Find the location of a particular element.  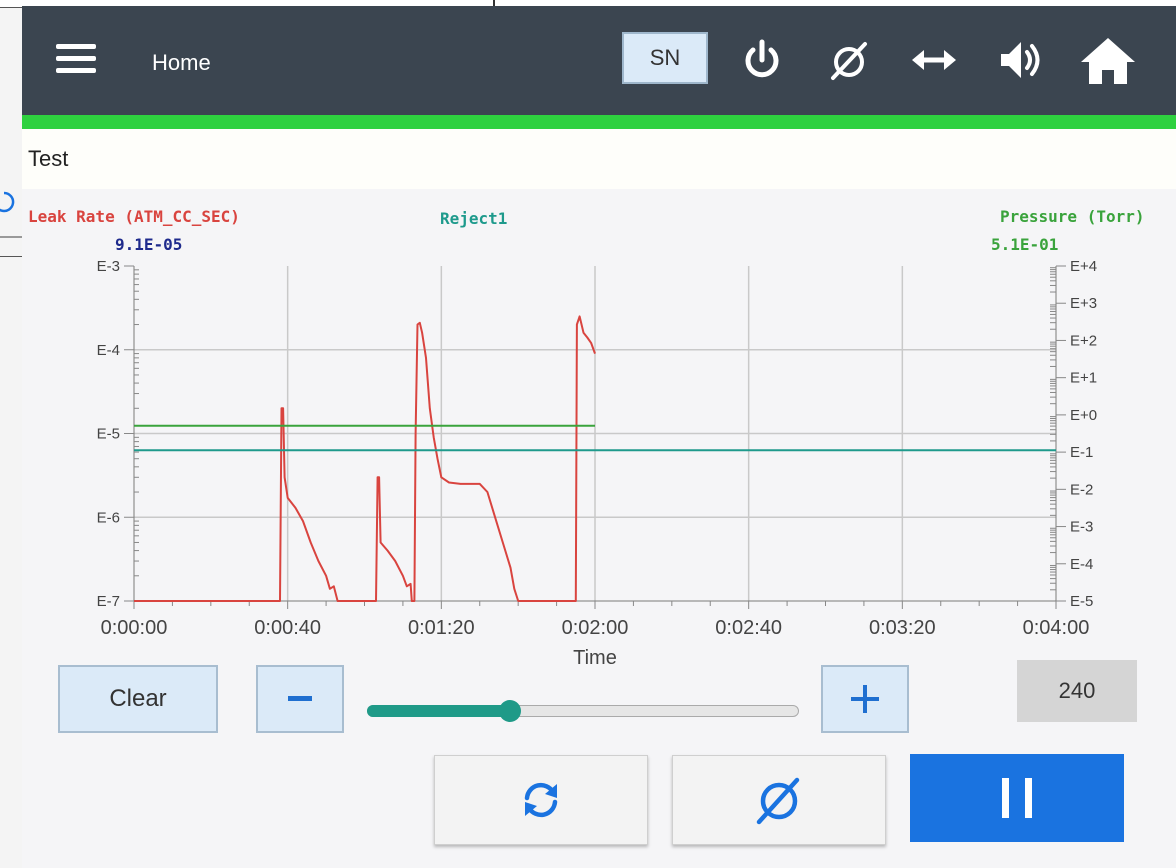

plus-icon is located at coordinates (865, 699).